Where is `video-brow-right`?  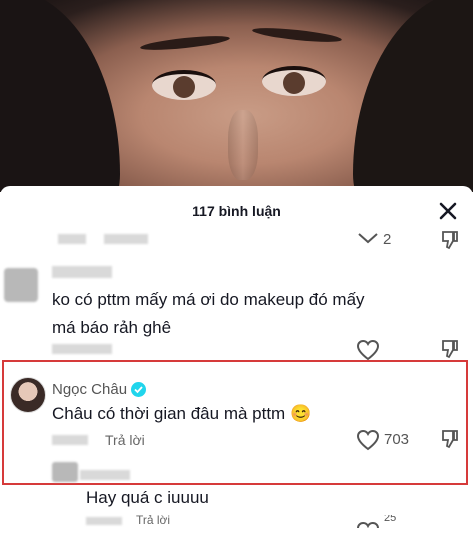 video-brow-right is located at coordinates (297, 35).